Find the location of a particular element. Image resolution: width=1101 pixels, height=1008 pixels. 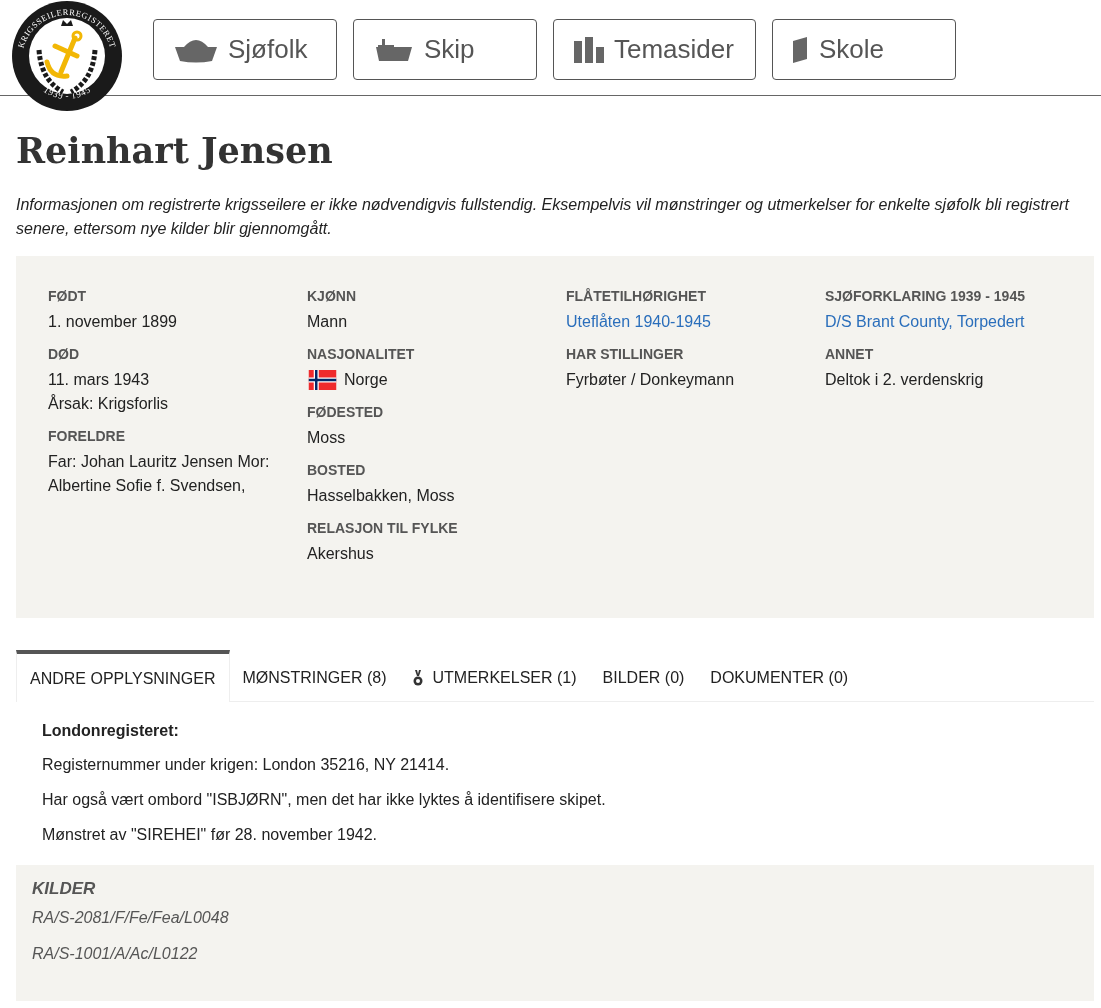

field-link: Uteflåten 1940-1945 is located at coordinates (695, 322).